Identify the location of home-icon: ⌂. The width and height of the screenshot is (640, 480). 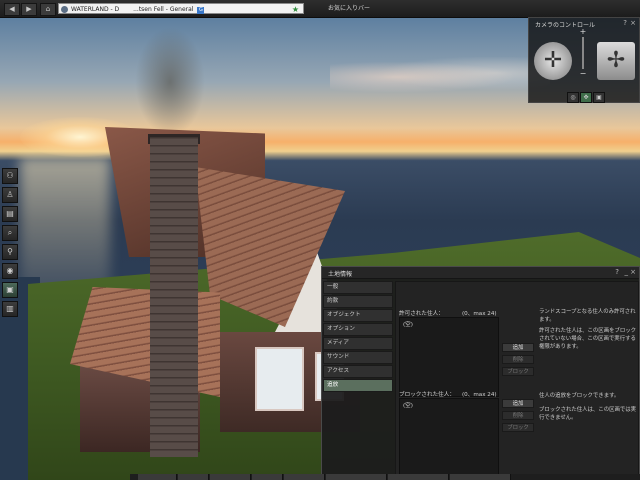
(48, 9).